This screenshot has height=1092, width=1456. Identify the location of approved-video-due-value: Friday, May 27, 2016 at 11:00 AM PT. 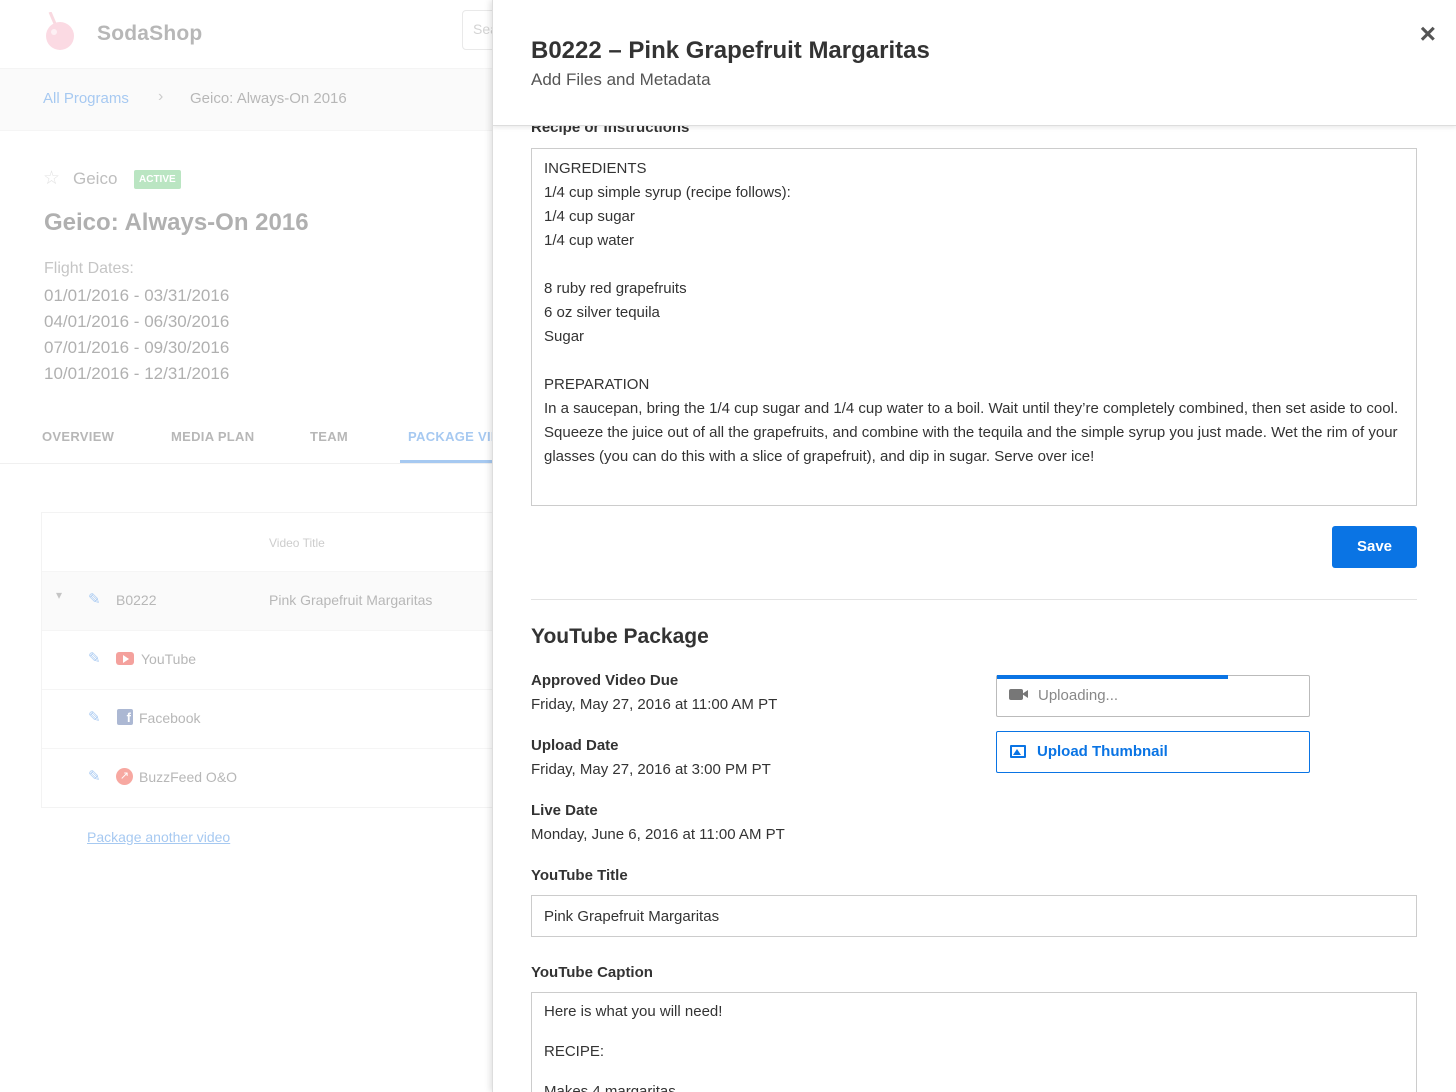
(654, 704).